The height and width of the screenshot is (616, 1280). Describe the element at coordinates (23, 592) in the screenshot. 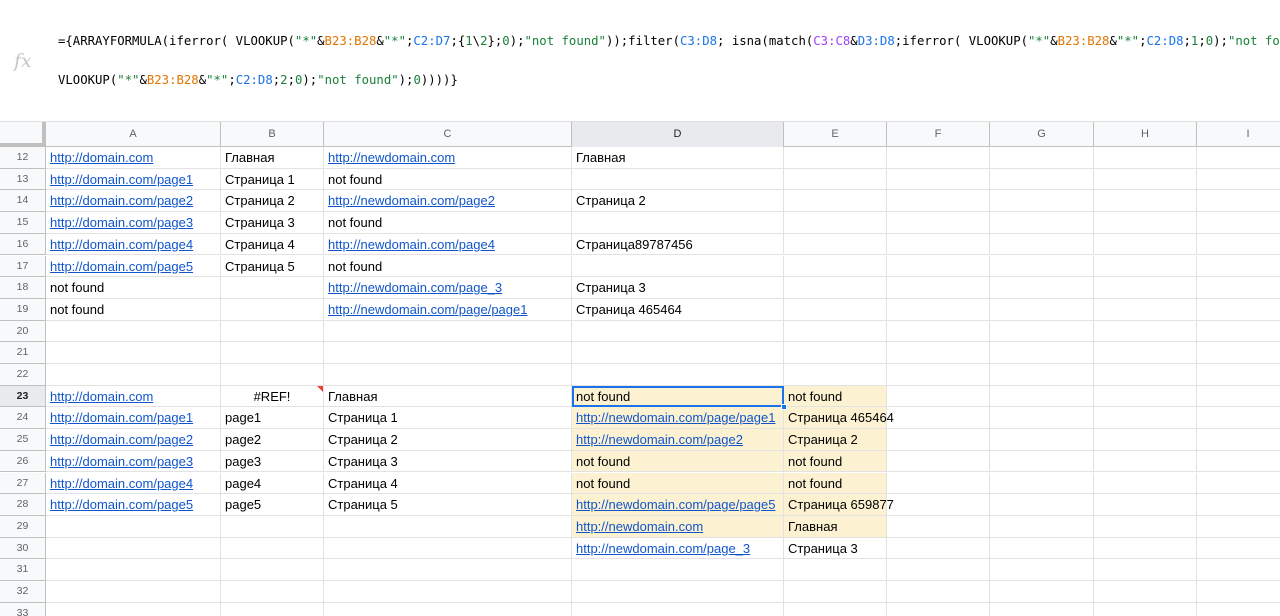

I see `row-header: 32` at that location.